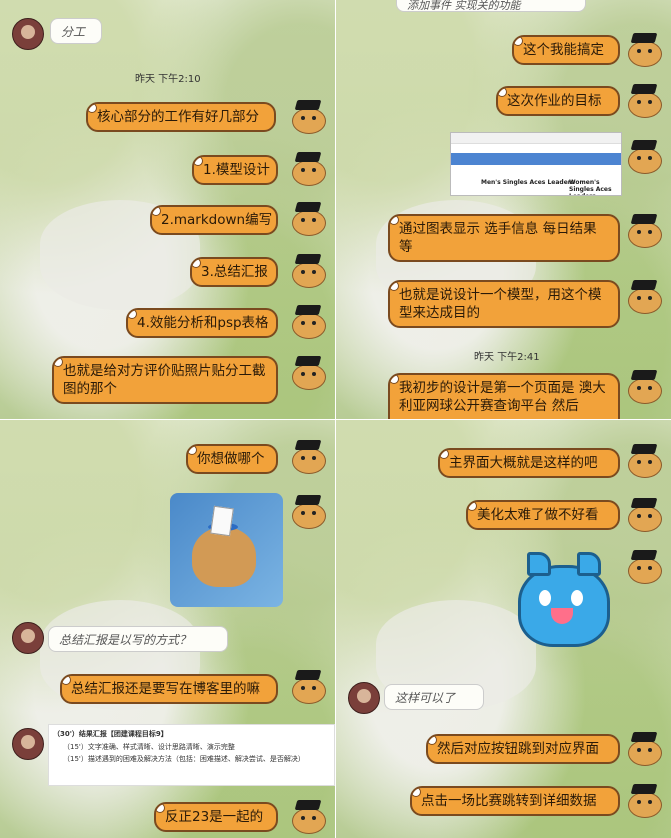  I want to click on meme-image, so click(226, 550).